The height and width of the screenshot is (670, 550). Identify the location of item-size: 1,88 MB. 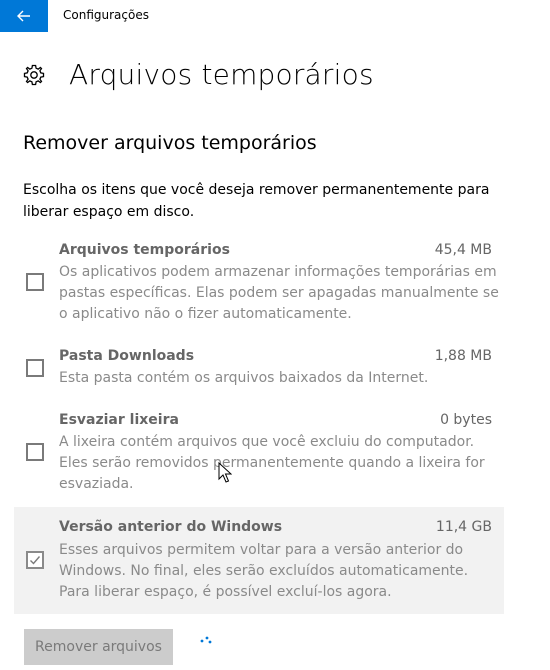
(463, 356).